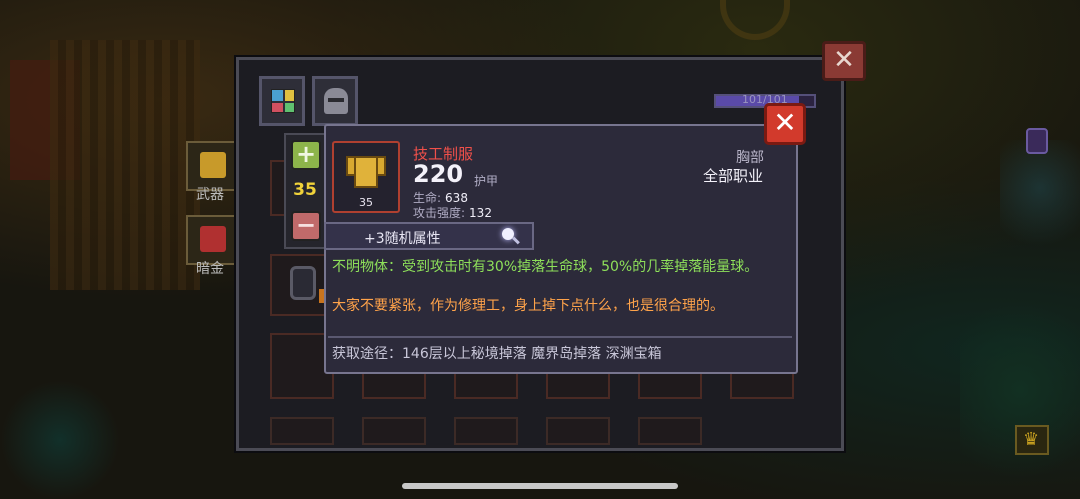 The height and width of the screenshot is (499, 1080). I want to click on item-source: 获取途径：146层以上秘境掉落 魔界岛掉落 深渊宝箱, so click(497, 354).